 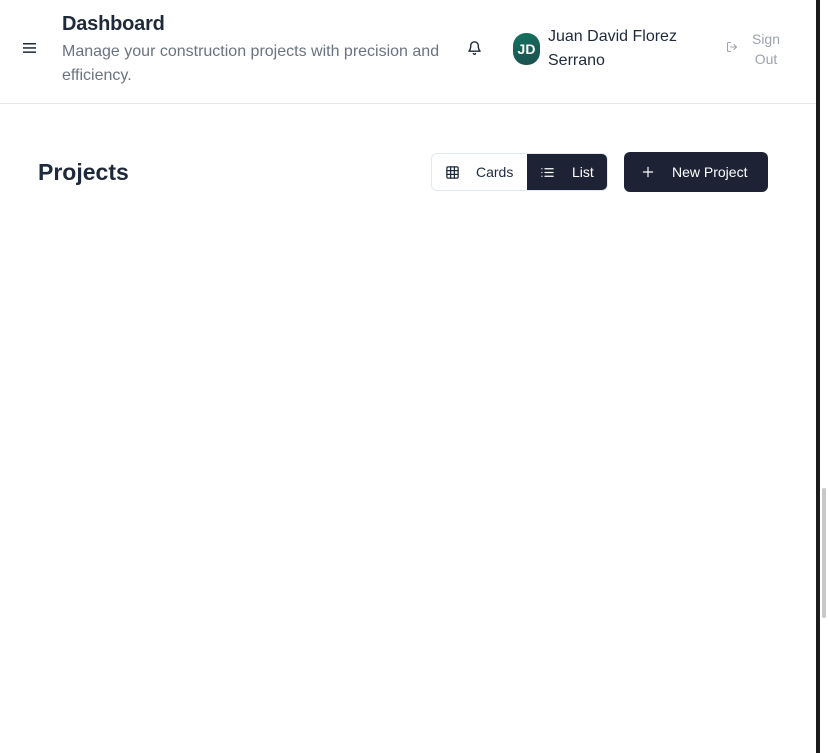 I want to click on scrollbar-thumb, so click(x=824, y=553).